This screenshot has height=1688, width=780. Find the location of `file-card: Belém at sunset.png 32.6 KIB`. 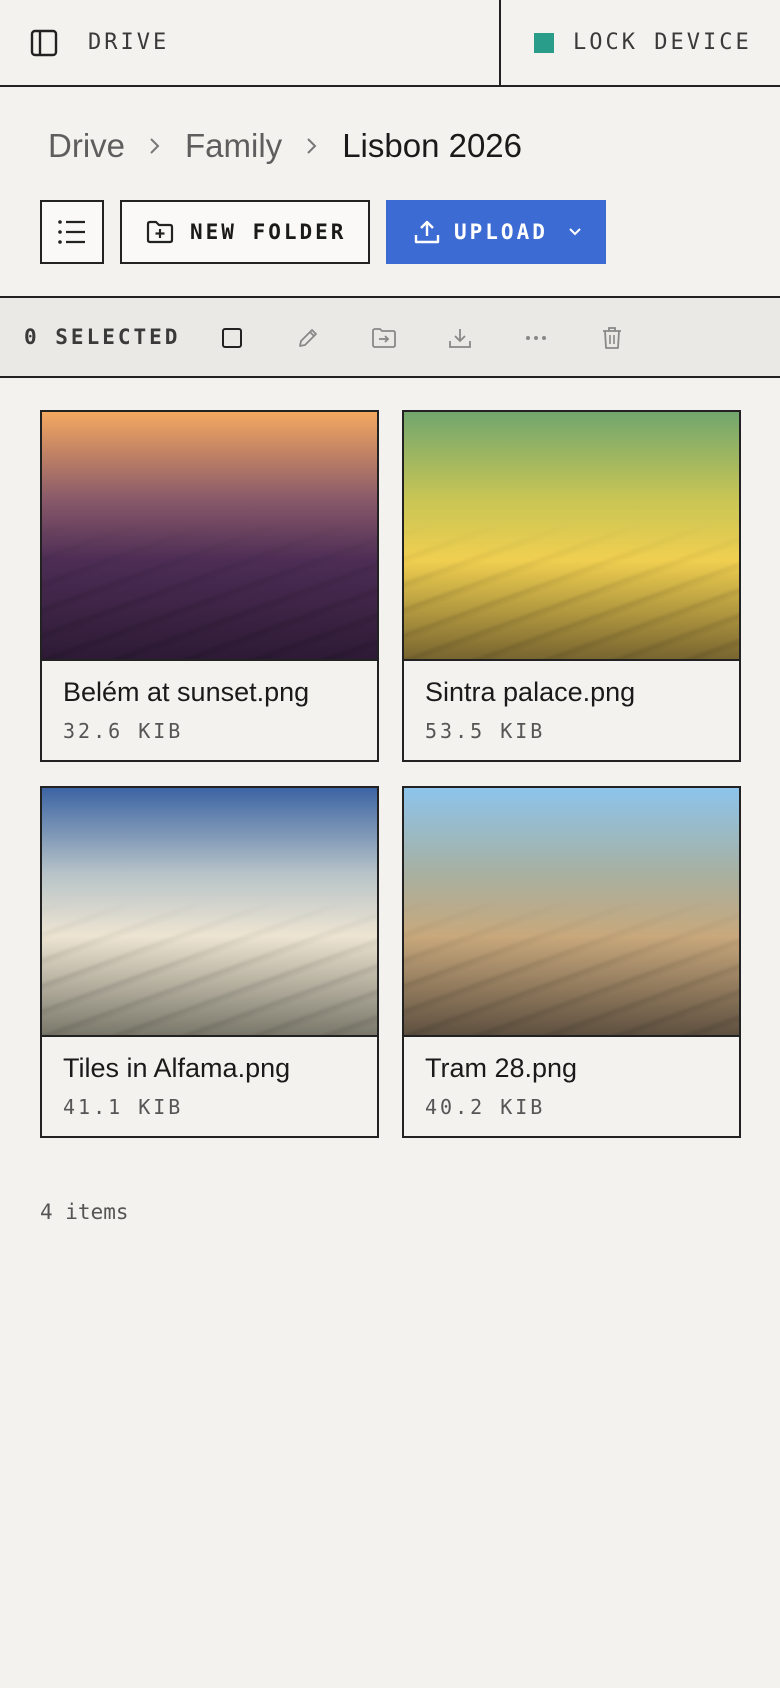

file-card: Belém at sunset.png 32.6 KIB is located at coordinates (209, 586).